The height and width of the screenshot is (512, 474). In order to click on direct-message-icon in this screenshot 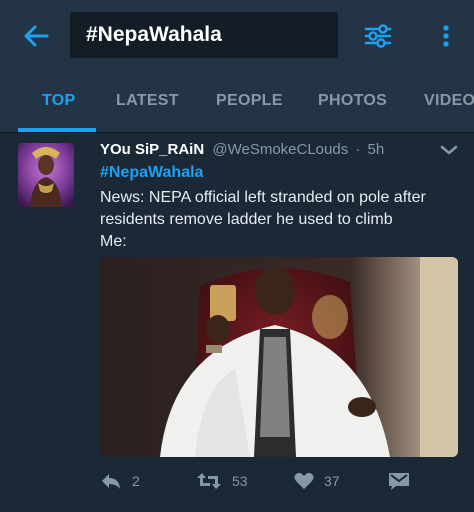, I will do `click(399, 481)`.